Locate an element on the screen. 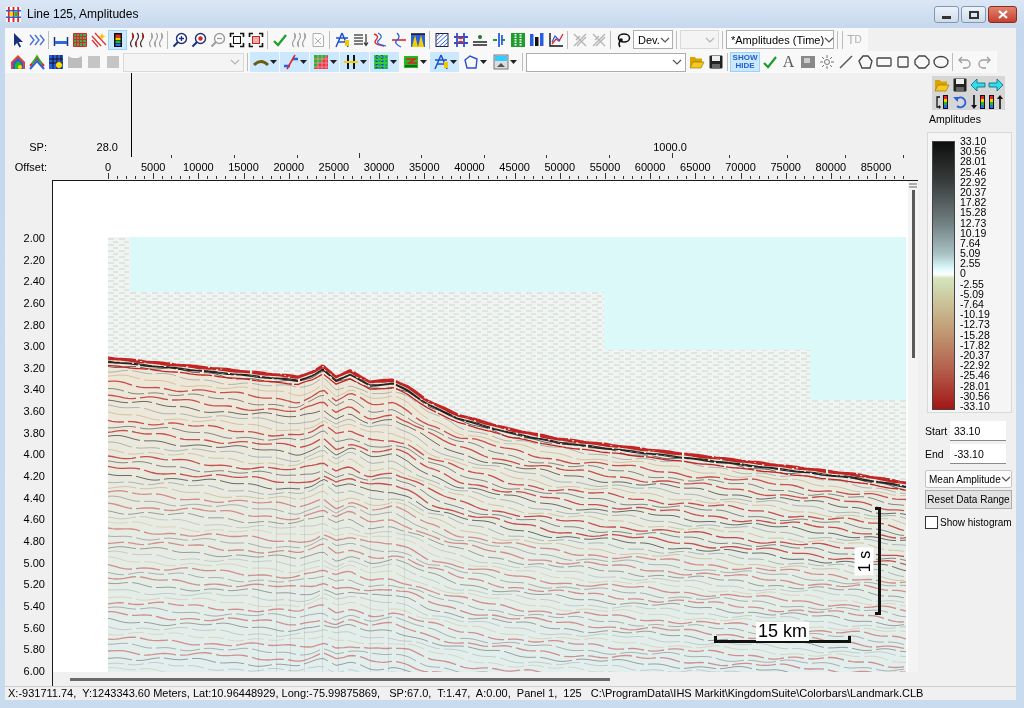 Image resolution: width=1024 pixels, height=708 pixels. sp-value: 28.0 is located at coordinates (107, 147).